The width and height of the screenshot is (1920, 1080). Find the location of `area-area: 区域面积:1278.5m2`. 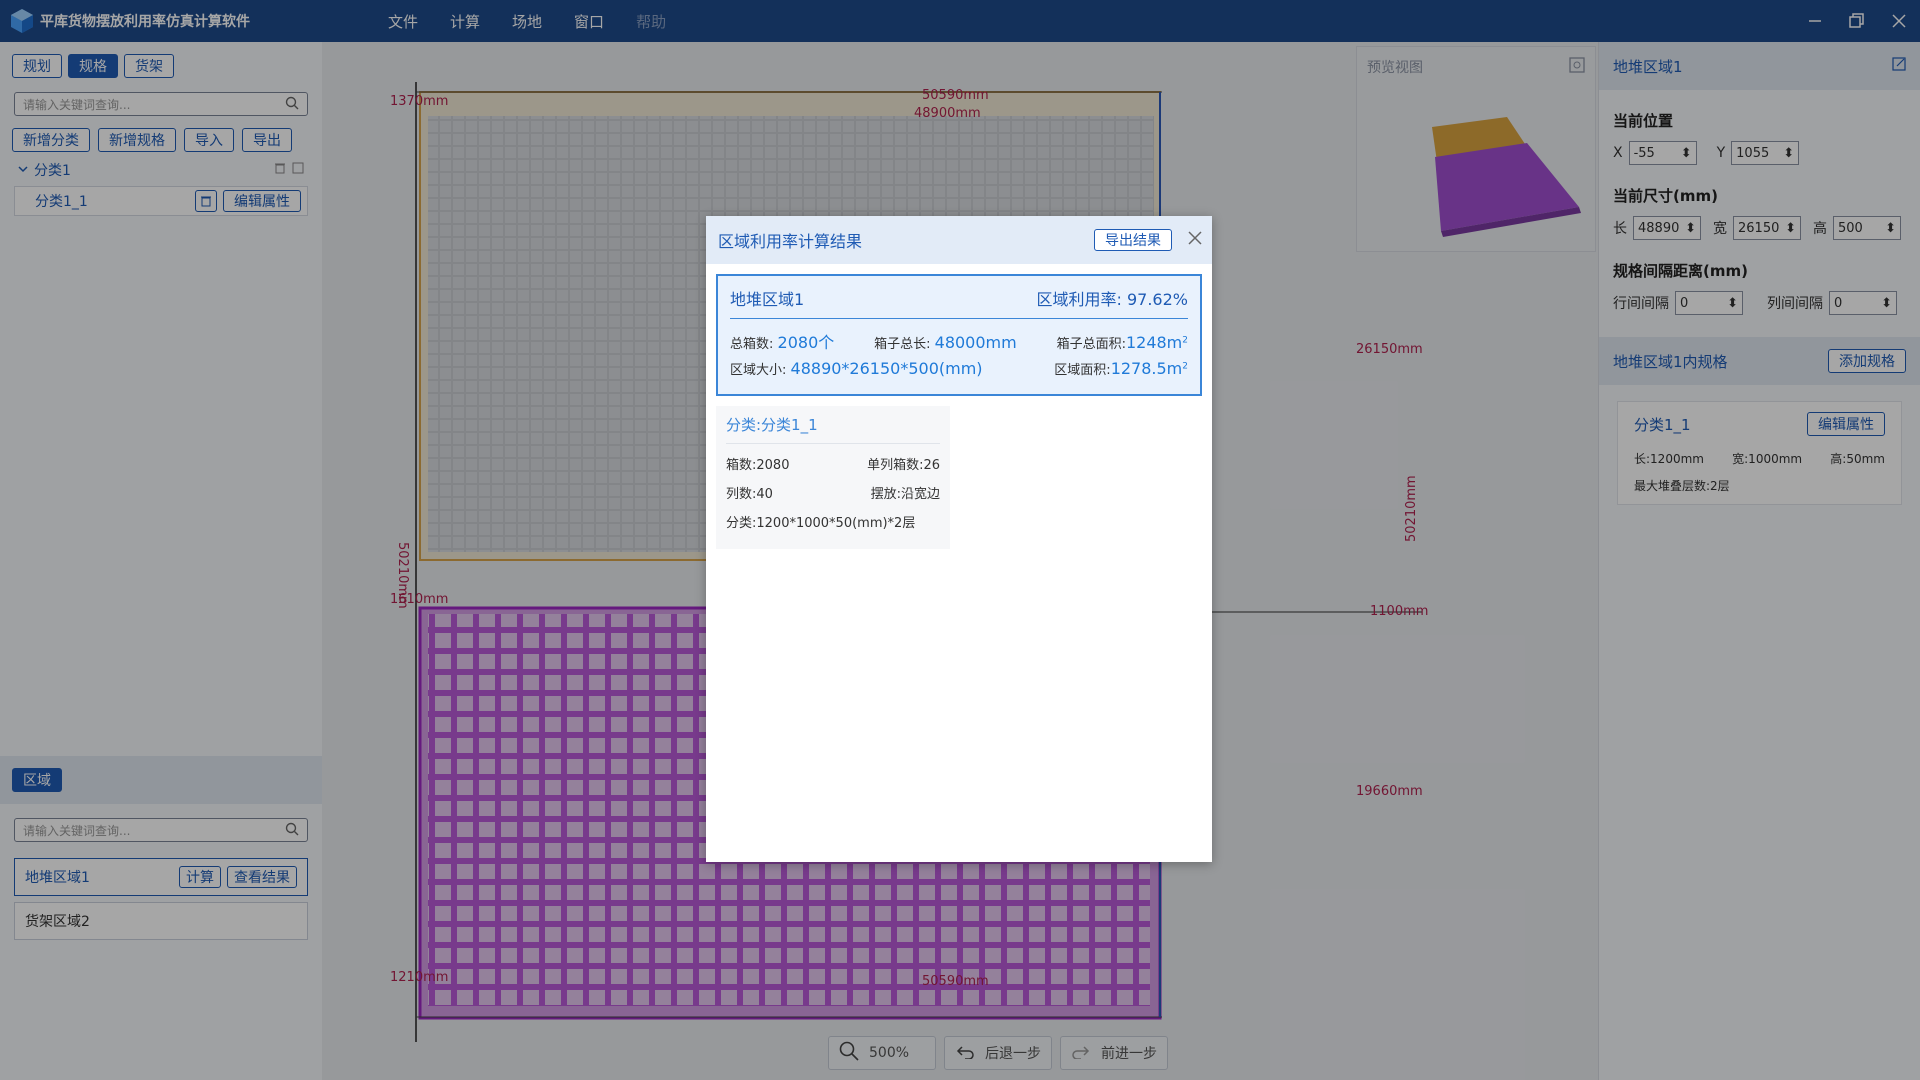

area-area: 区域面积:1278.5m2 is located at coordinates (1121, 368).